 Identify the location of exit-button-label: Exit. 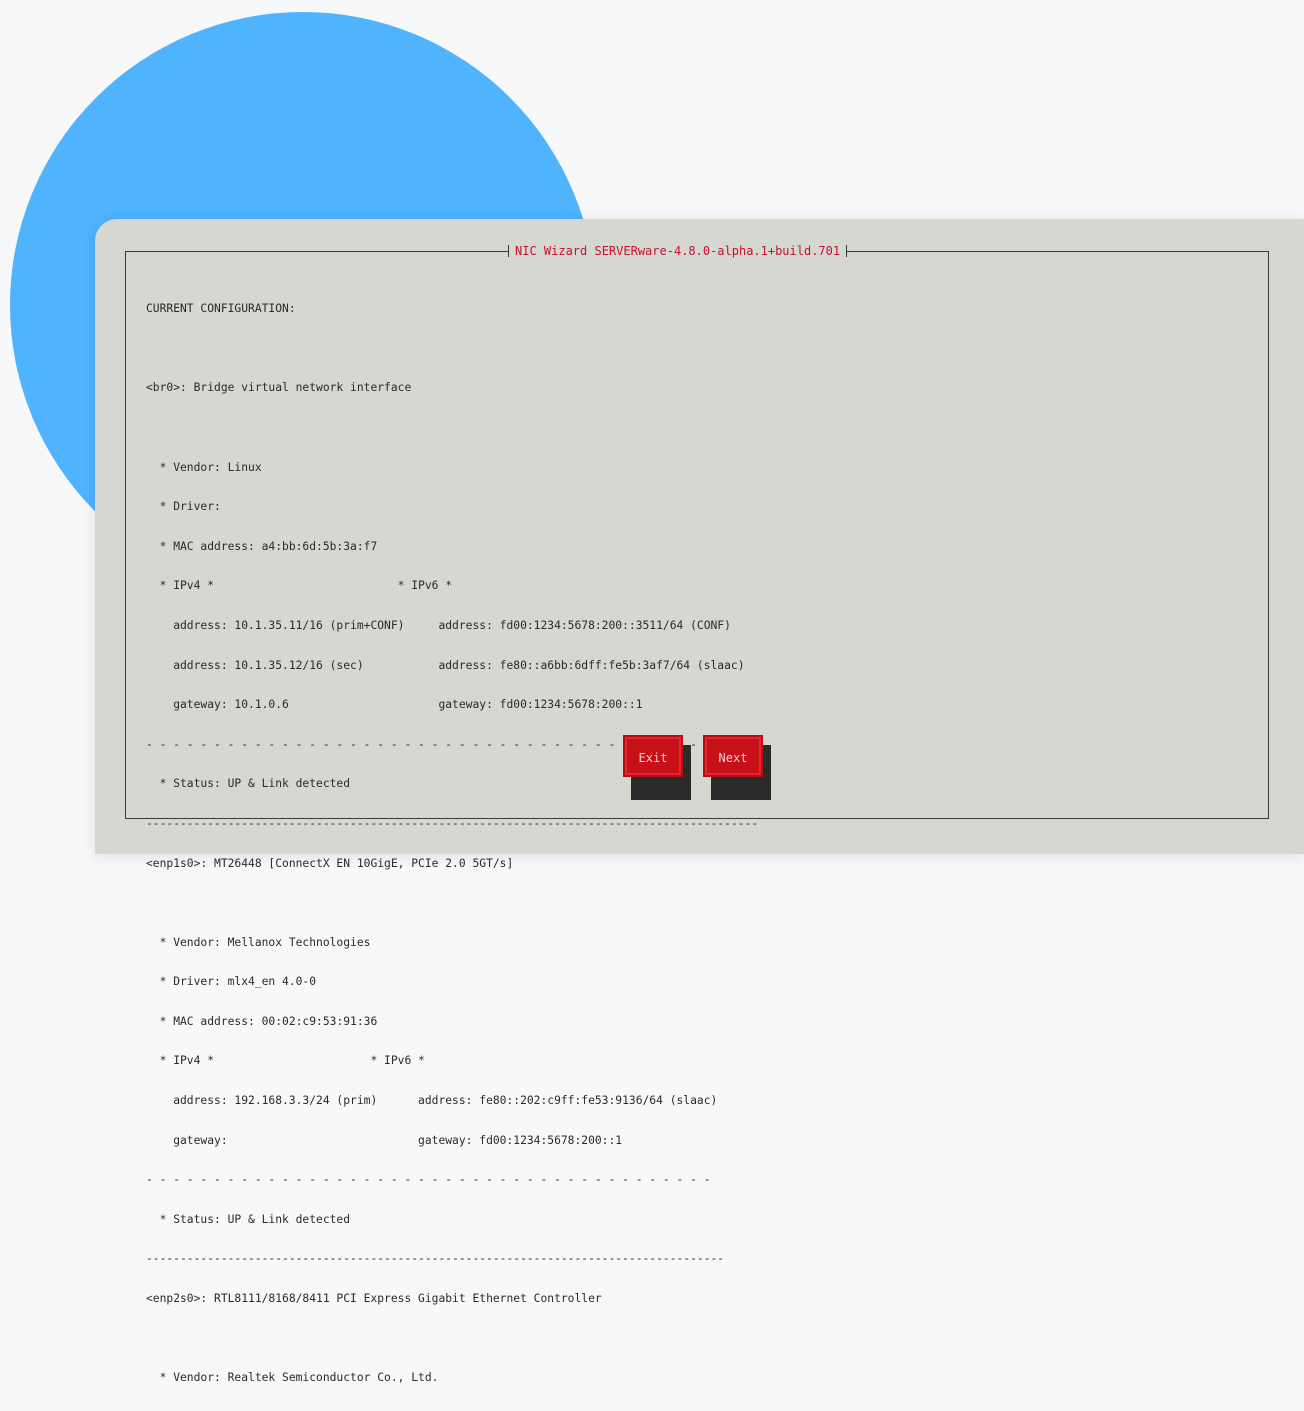
(653, 758).